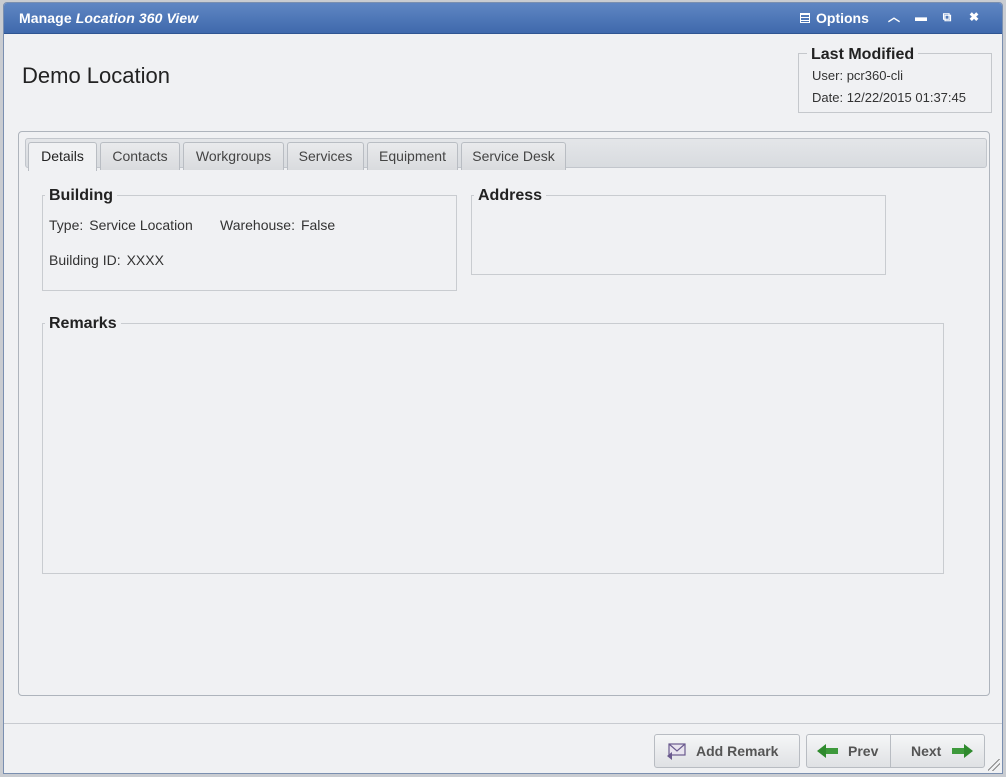 Image resolution: width=1006 pixels, height=777 pixels. I want to click on add-remark-label: Add Remark, so click(737, 751).